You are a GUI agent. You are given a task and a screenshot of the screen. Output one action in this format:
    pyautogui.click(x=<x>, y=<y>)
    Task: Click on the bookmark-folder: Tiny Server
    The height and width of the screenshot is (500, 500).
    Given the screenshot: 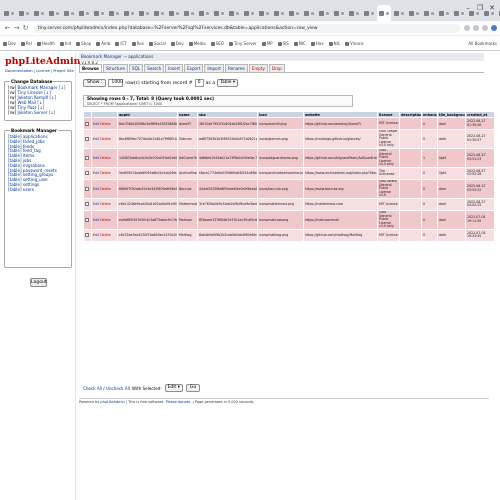 What is the action you would take?
    pyautogui.click(x=242, y=43)
    